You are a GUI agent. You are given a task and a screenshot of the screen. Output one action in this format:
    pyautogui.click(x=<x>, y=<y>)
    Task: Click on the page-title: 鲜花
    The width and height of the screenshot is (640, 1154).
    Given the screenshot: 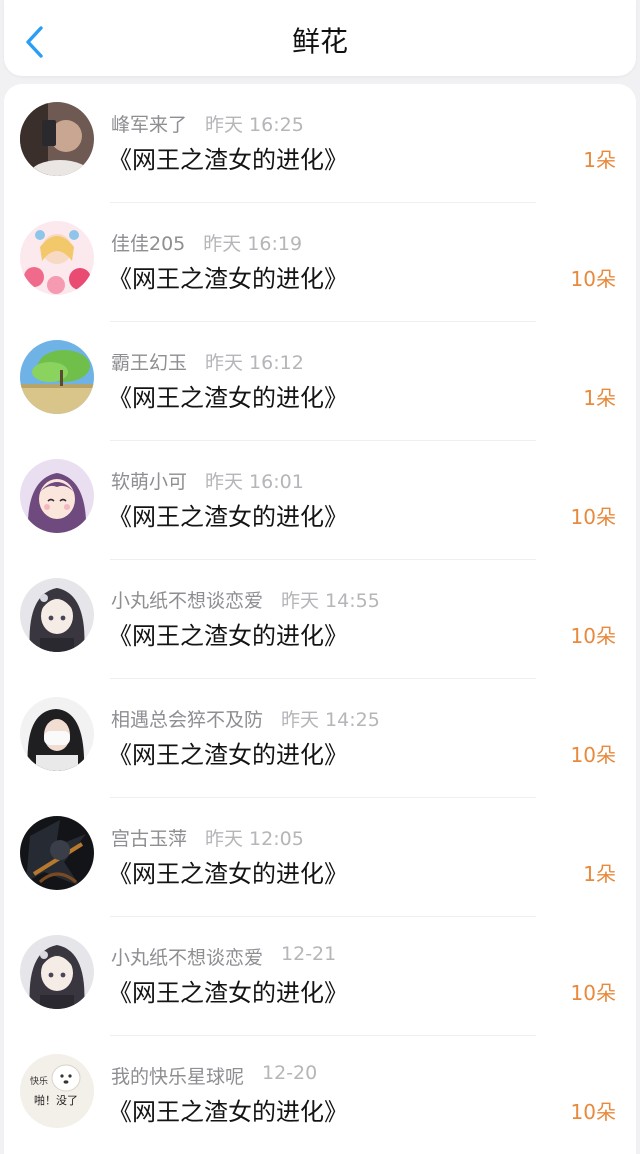 What is the action you would take?
    pyautogui.click(x=319, y=41)
    